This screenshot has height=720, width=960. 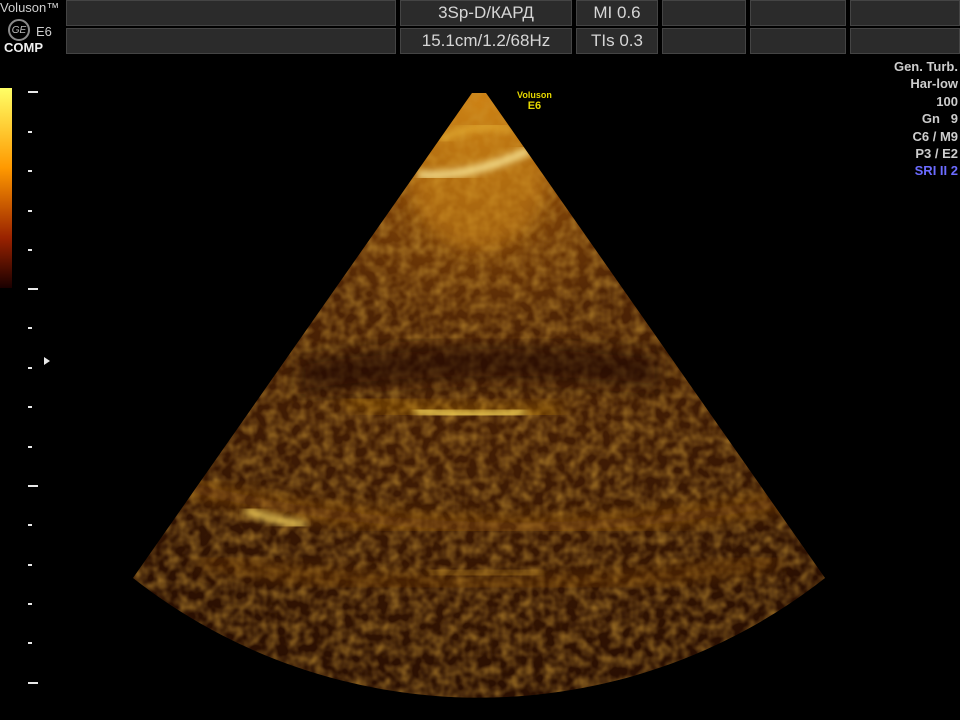 What do you see at coordinates (935, 136) in the screenshot?
I see `param-crs-map: C6 / M9` at bounding box center [935, 136].